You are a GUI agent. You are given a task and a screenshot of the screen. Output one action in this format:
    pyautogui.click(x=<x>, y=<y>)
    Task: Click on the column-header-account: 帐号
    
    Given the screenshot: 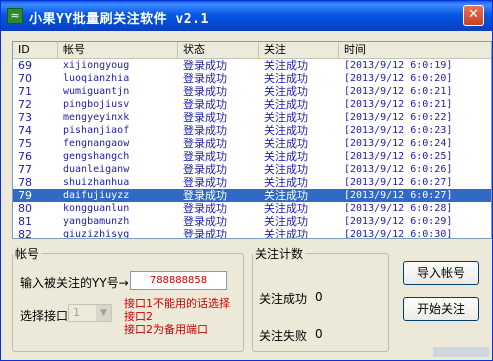 What is the action you would take?
    pyautogui.click(x=118, y=50)
    